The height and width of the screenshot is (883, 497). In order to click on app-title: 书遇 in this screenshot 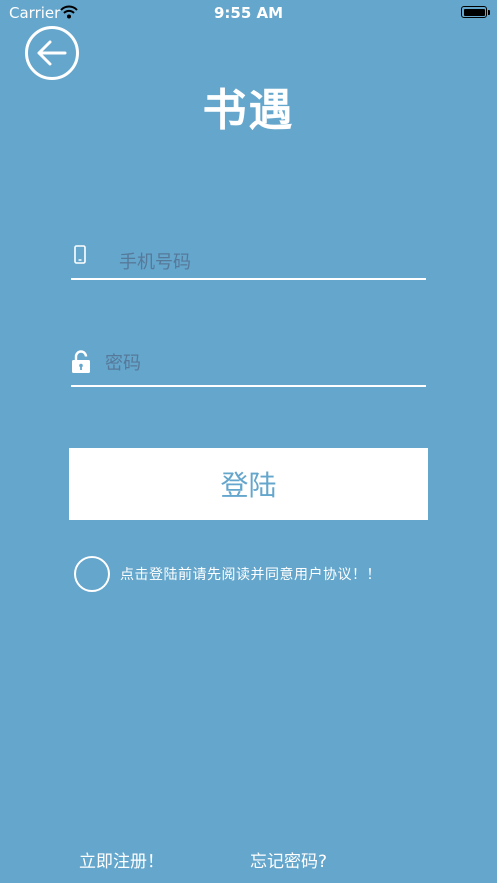, I will do `click(248, 110)`.